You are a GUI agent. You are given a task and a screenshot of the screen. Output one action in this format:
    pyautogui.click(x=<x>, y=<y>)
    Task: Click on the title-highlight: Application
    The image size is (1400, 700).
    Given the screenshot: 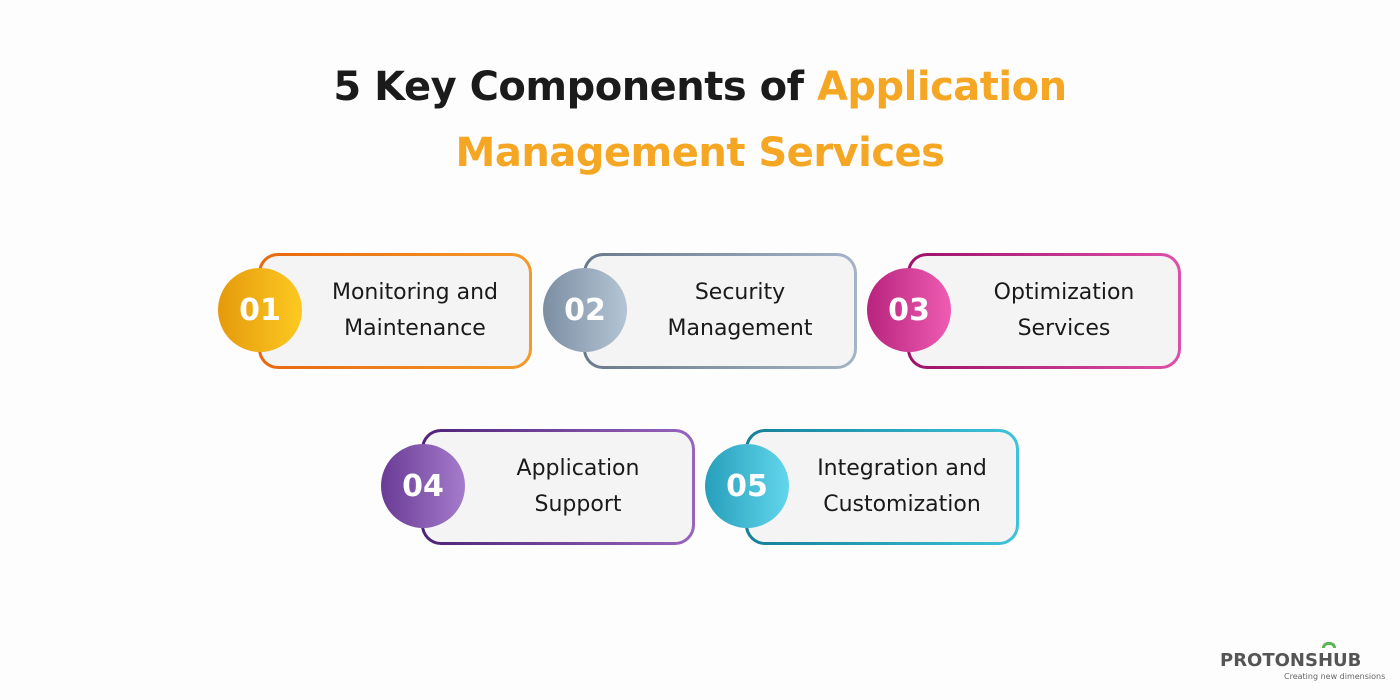 What is the action you would take?
    pyautogui.click(x=941, y=87)
    